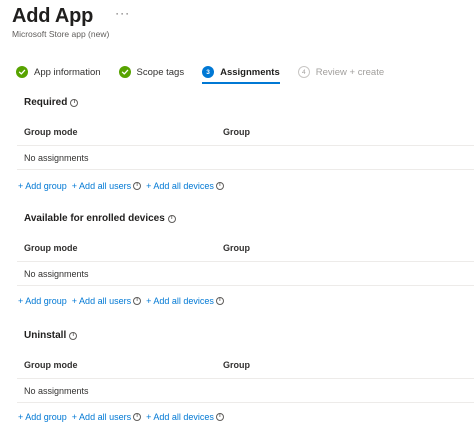 The width and height of the screenshot is (474, 440). I want to click on step-number-icon: 3, so click(208, 72).